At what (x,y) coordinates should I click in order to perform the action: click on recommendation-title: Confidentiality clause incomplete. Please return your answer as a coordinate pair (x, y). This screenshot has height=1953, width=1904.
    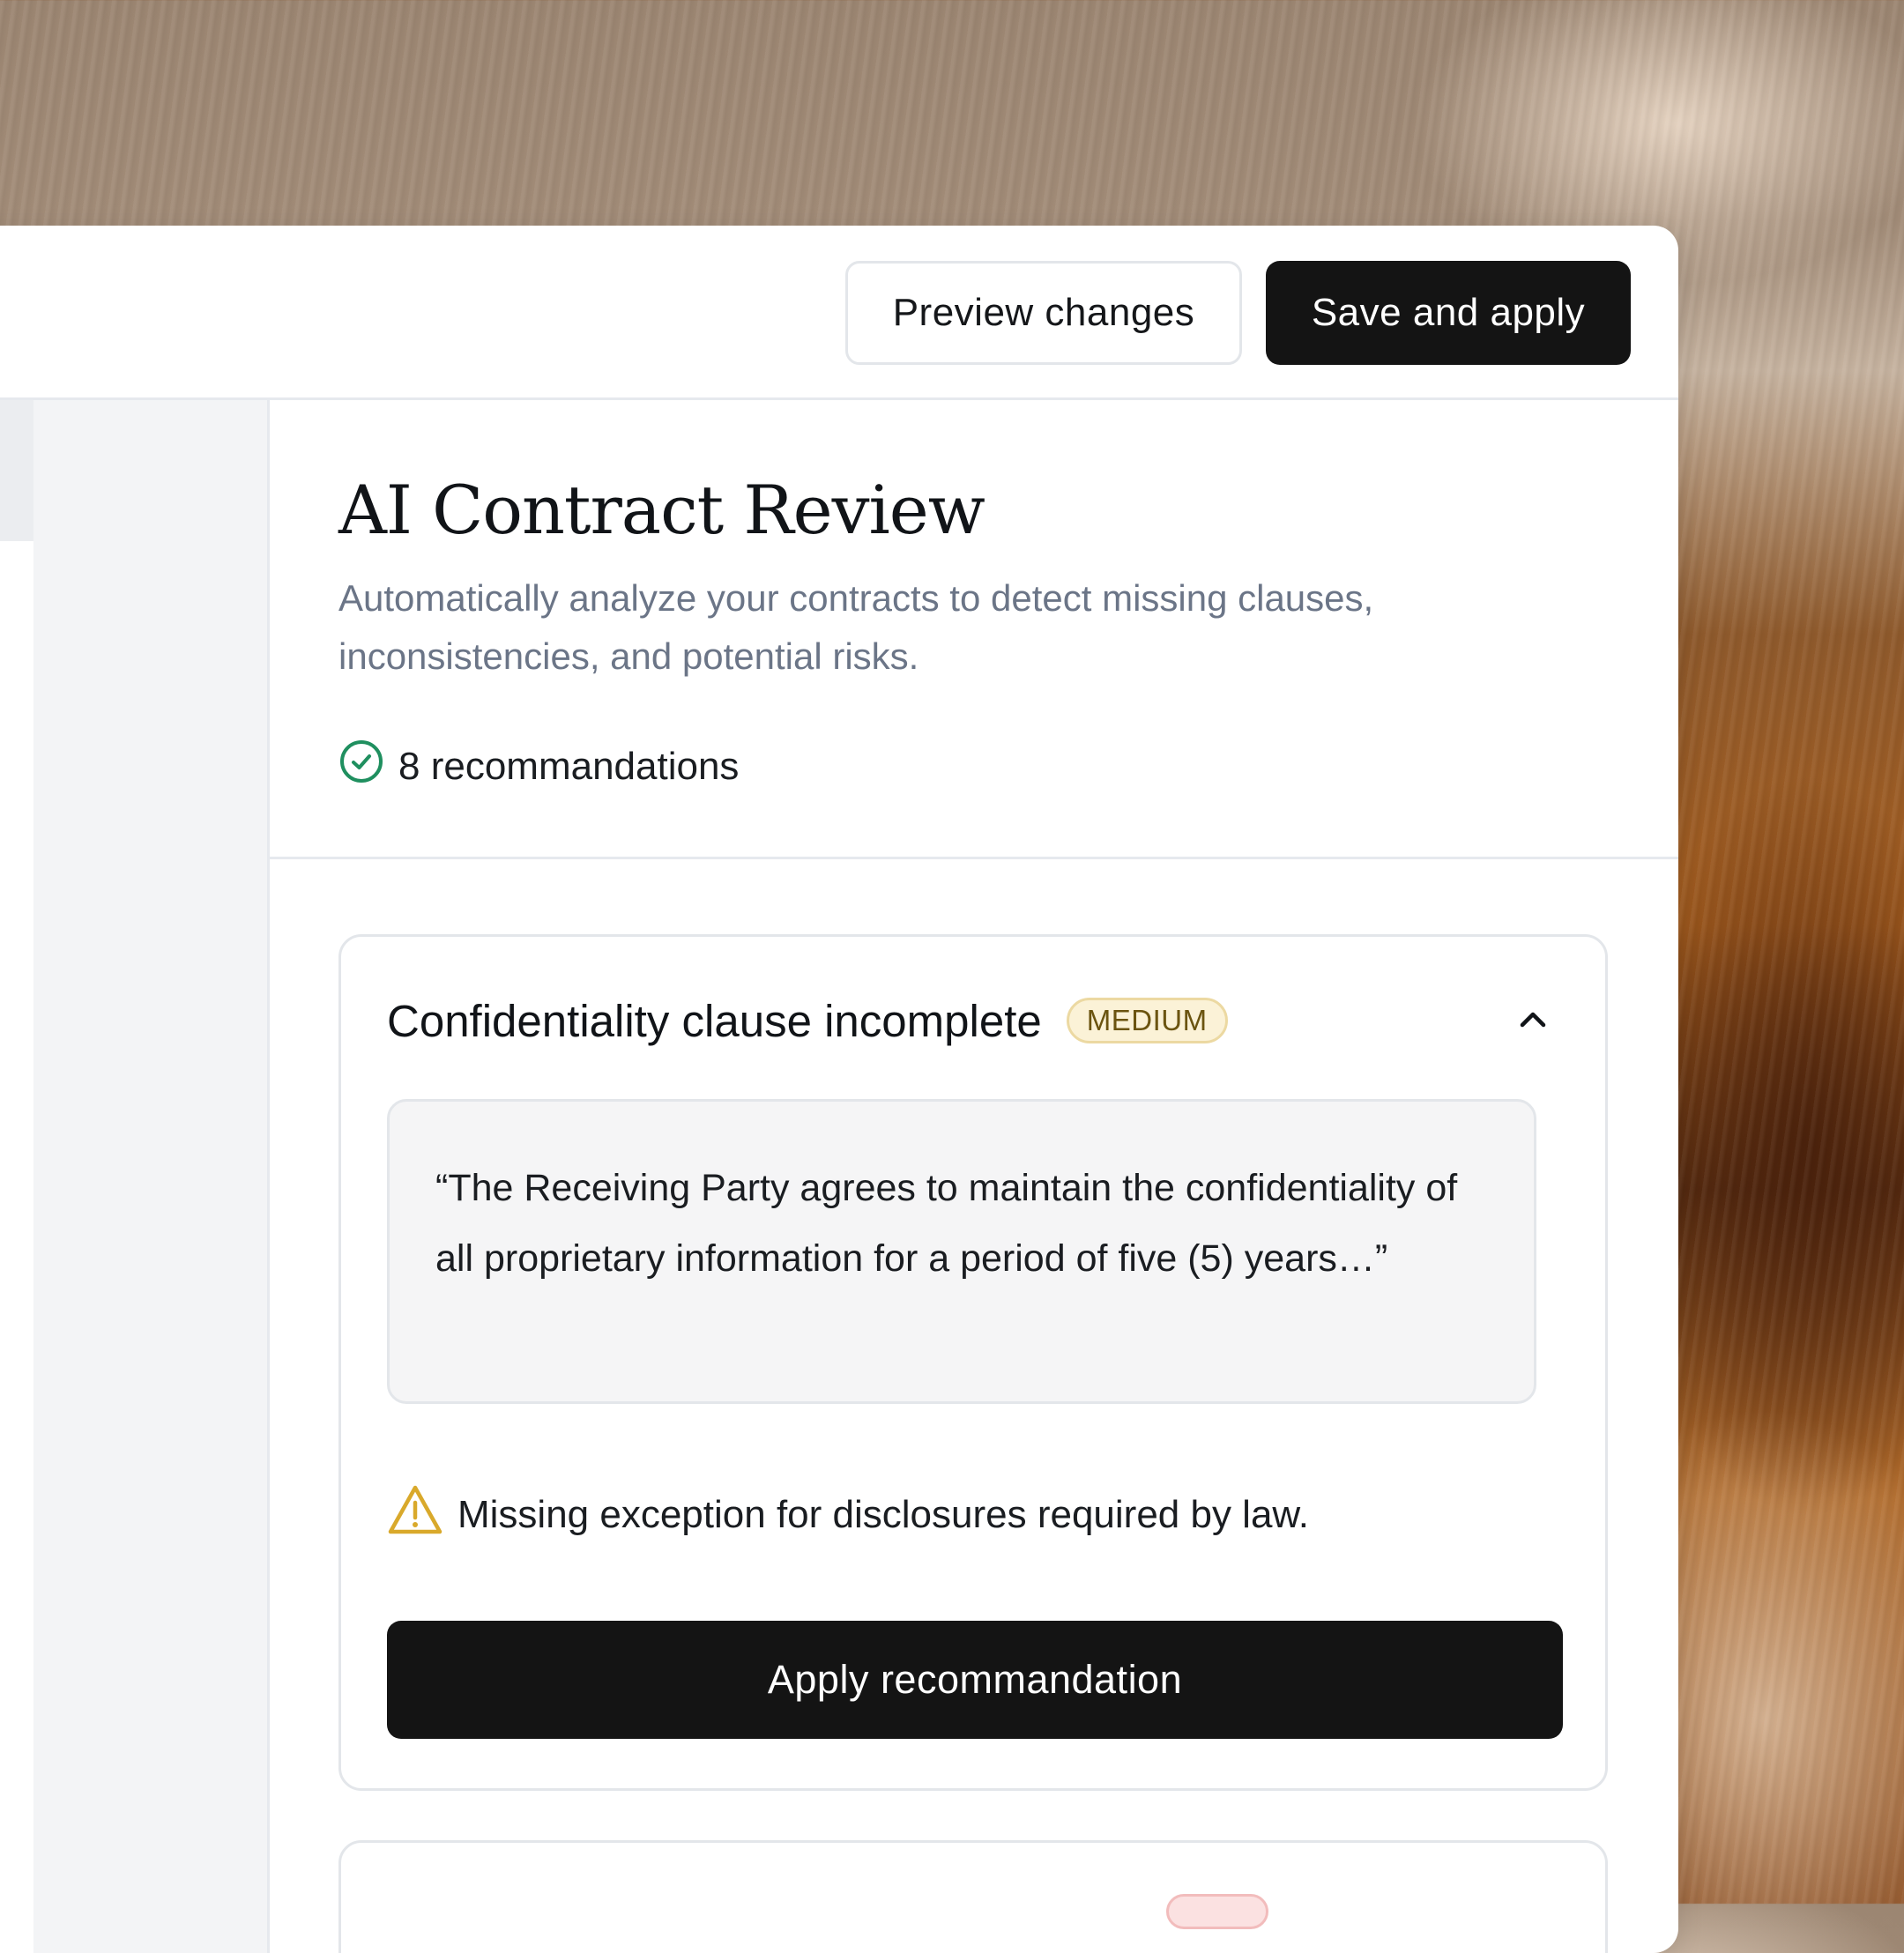
    Looking at the image, I should click on (714, 1020).